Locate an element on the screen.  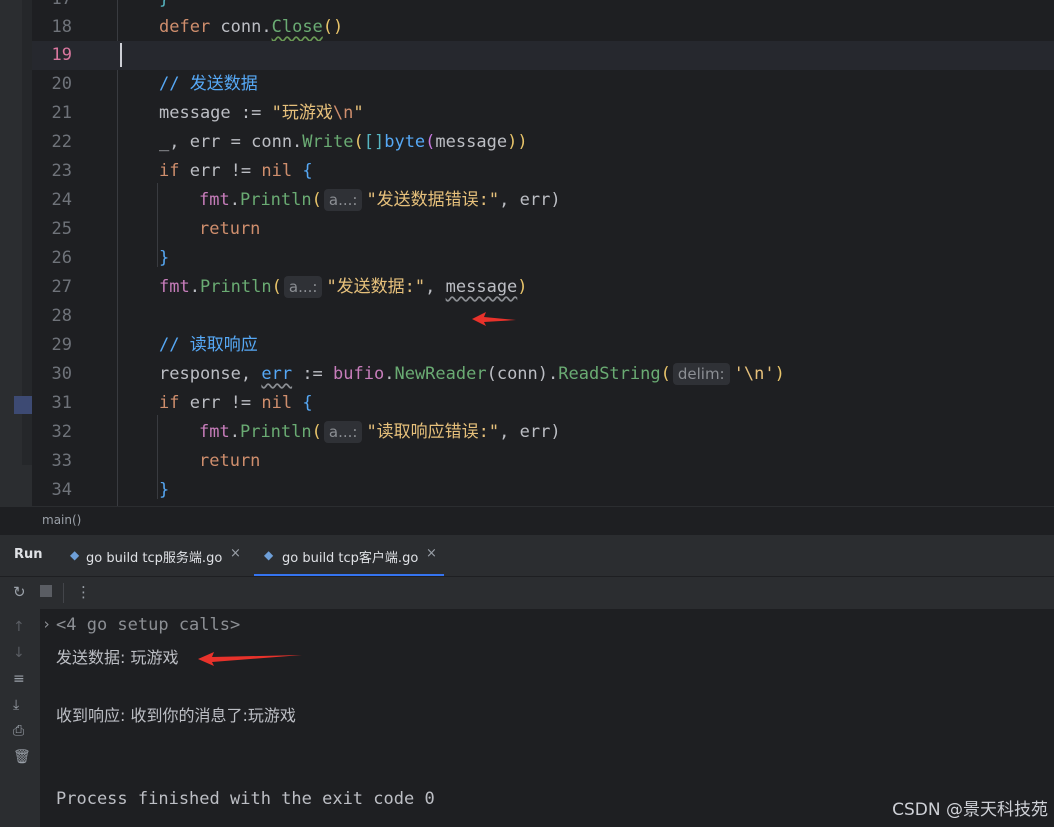
arrow-down-icon: ↓ is located at coordinates (19, 653).